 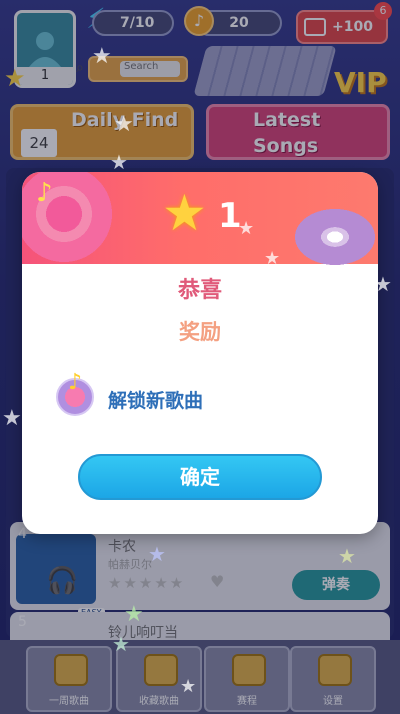 What do you see at coordinates (200, 477) in the screenshot?
I see `confirm-button: 确定` at bounding box center [200, 477].